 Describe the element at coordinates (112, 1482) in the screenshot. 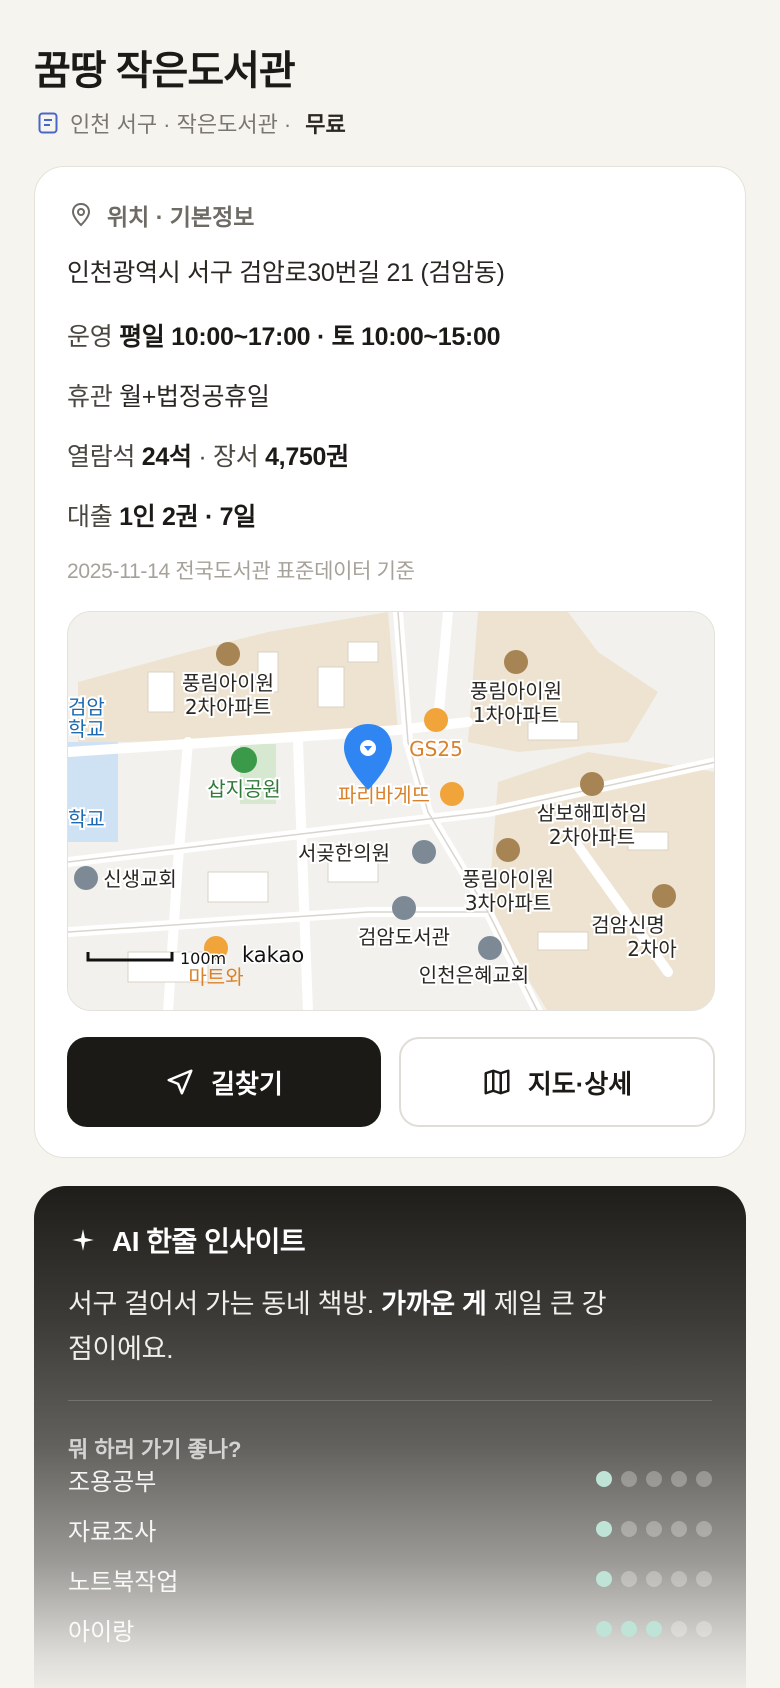

I see `activity-name: 조용공부` at that location.